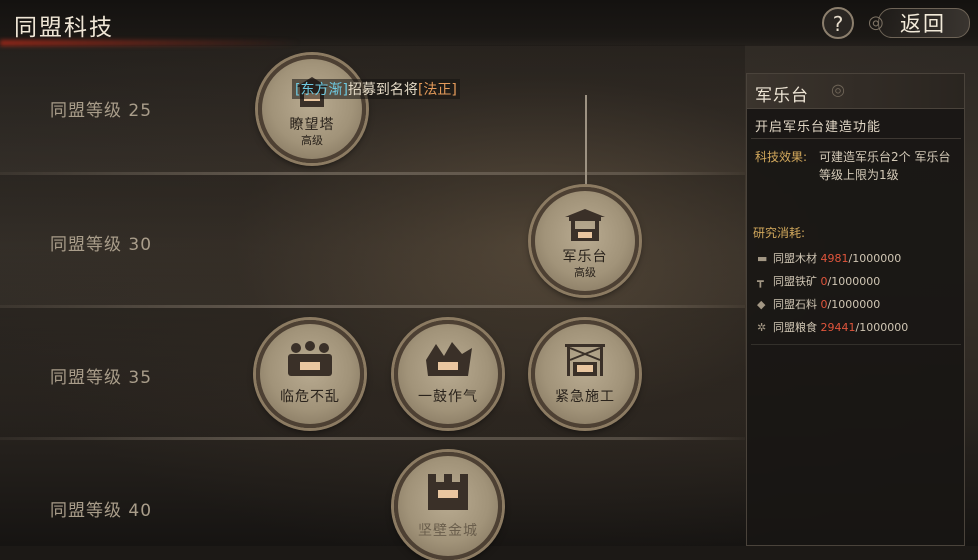 This screenshot has height=560, width=978. I want to click on tech-node-drum: 一鼓作气, so click(448, 374).